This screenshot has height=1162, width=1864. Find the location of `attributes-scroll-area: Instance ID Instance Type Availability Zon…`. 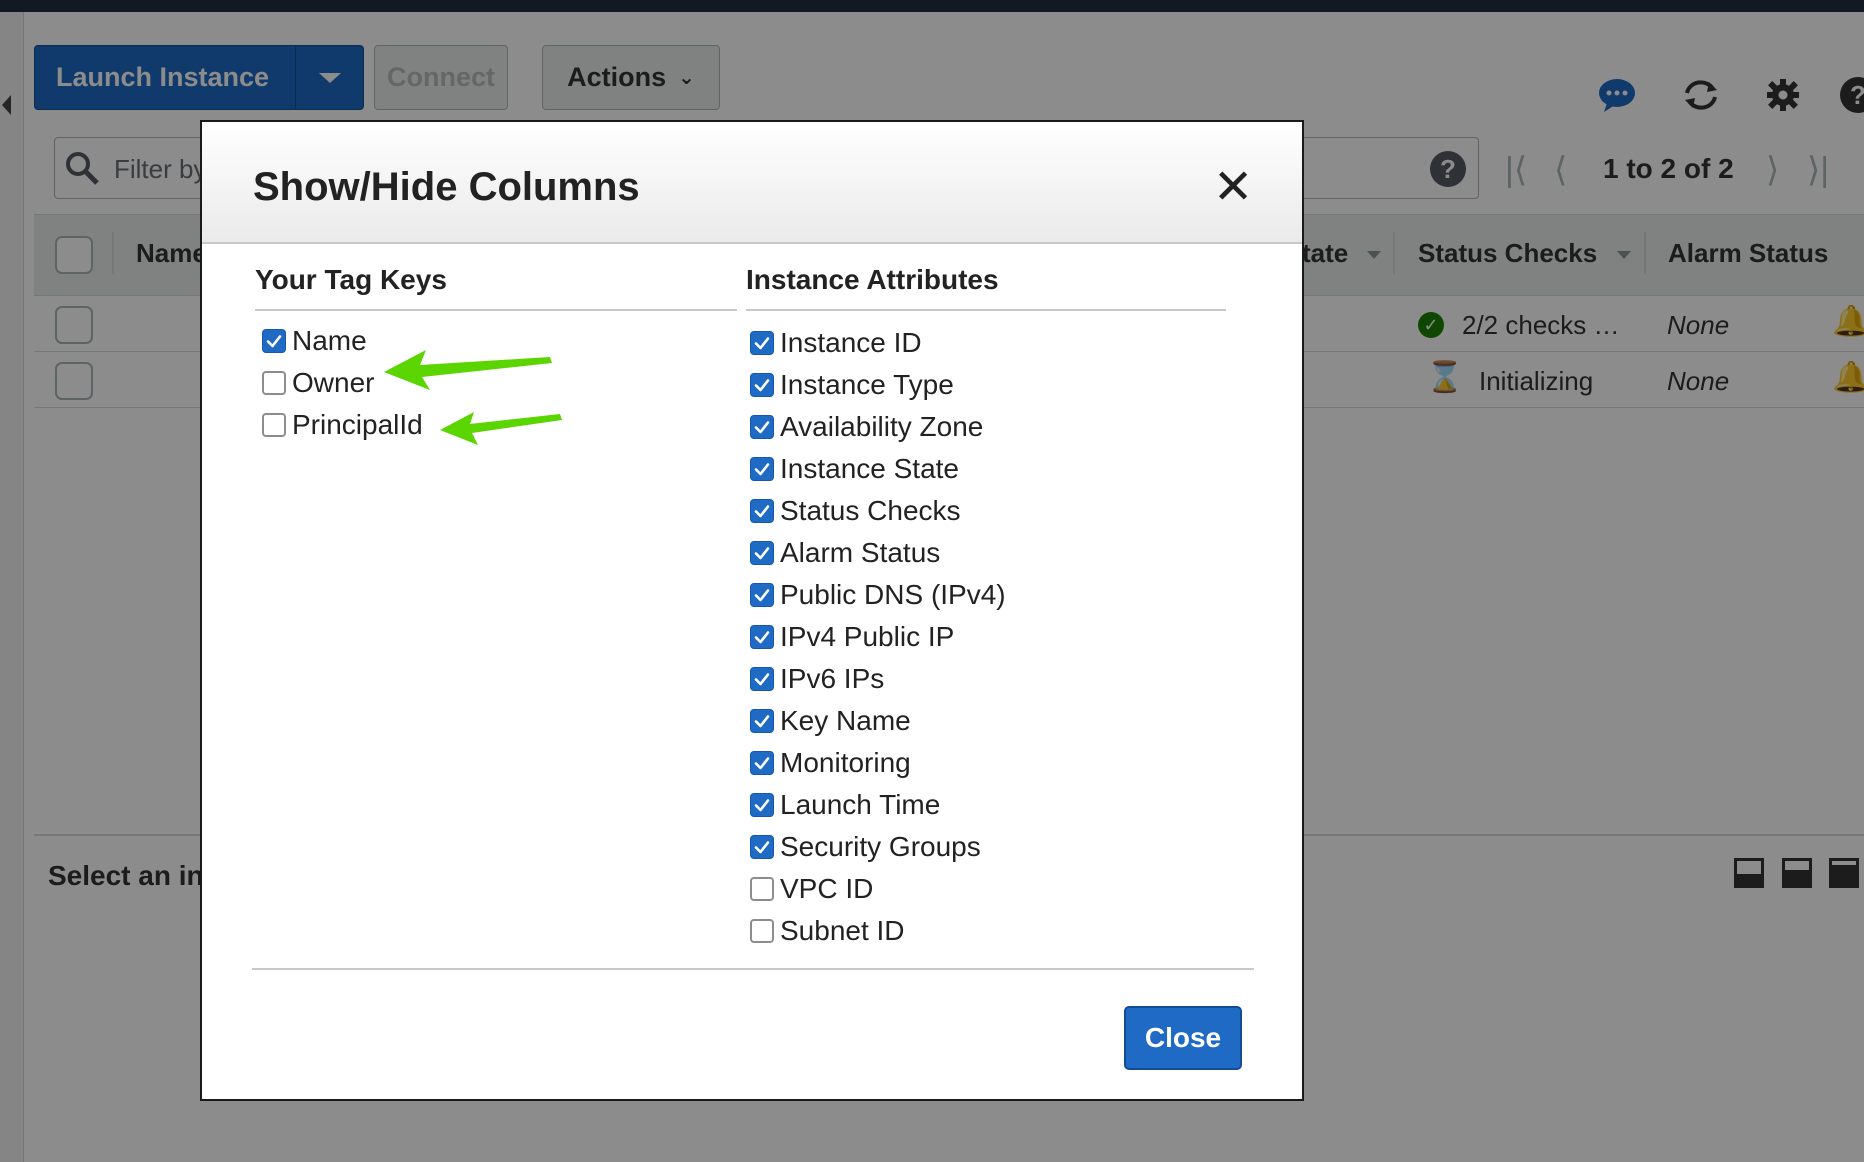

attributes-scroll-area: Instance ID Instance Type Availability Zon… is located at coordinates (930, 681).